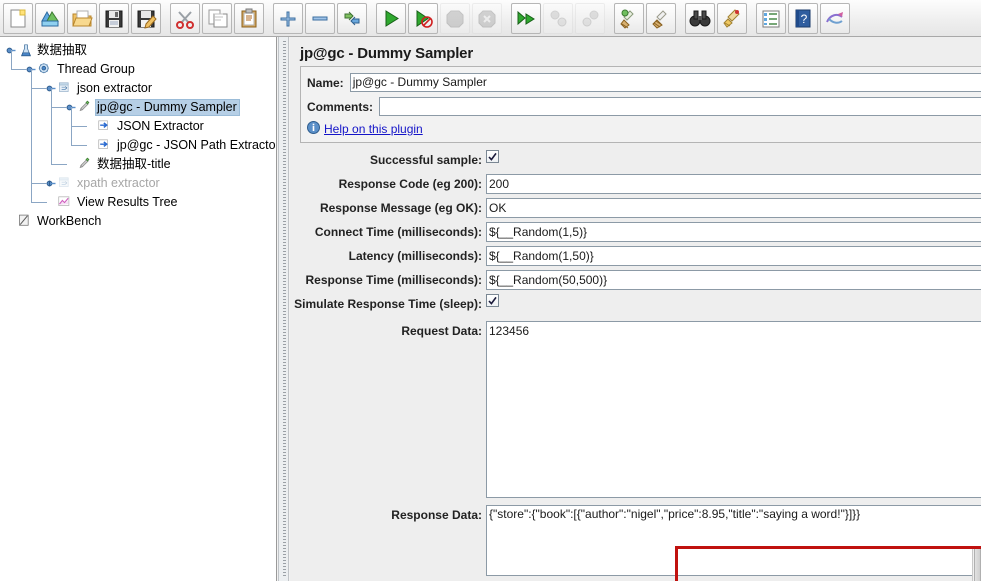 The width and height of the screenshot is (981, 581). What do you see at coordinates (391, 18) in the screenshot?
I see `start-button` at bounding box center [391, 18].